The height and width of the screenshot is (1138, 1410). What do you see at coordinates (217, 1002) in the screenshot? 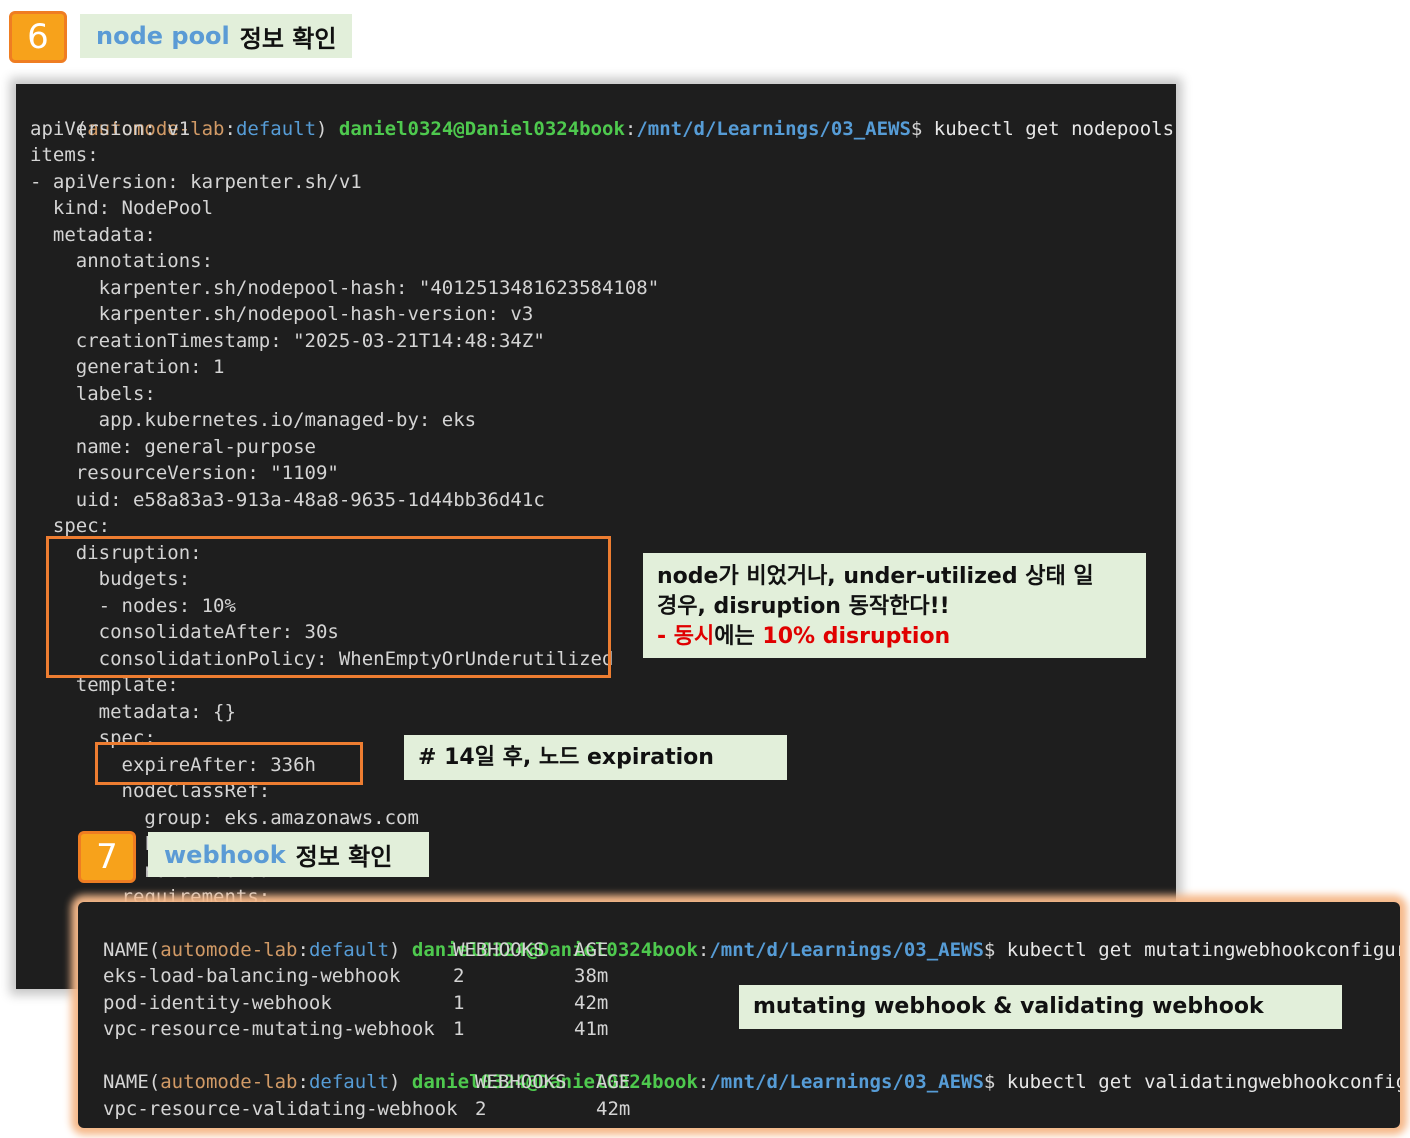
I see `table-cell: pod-identity-webhook` at bounding box center [217, 1002].